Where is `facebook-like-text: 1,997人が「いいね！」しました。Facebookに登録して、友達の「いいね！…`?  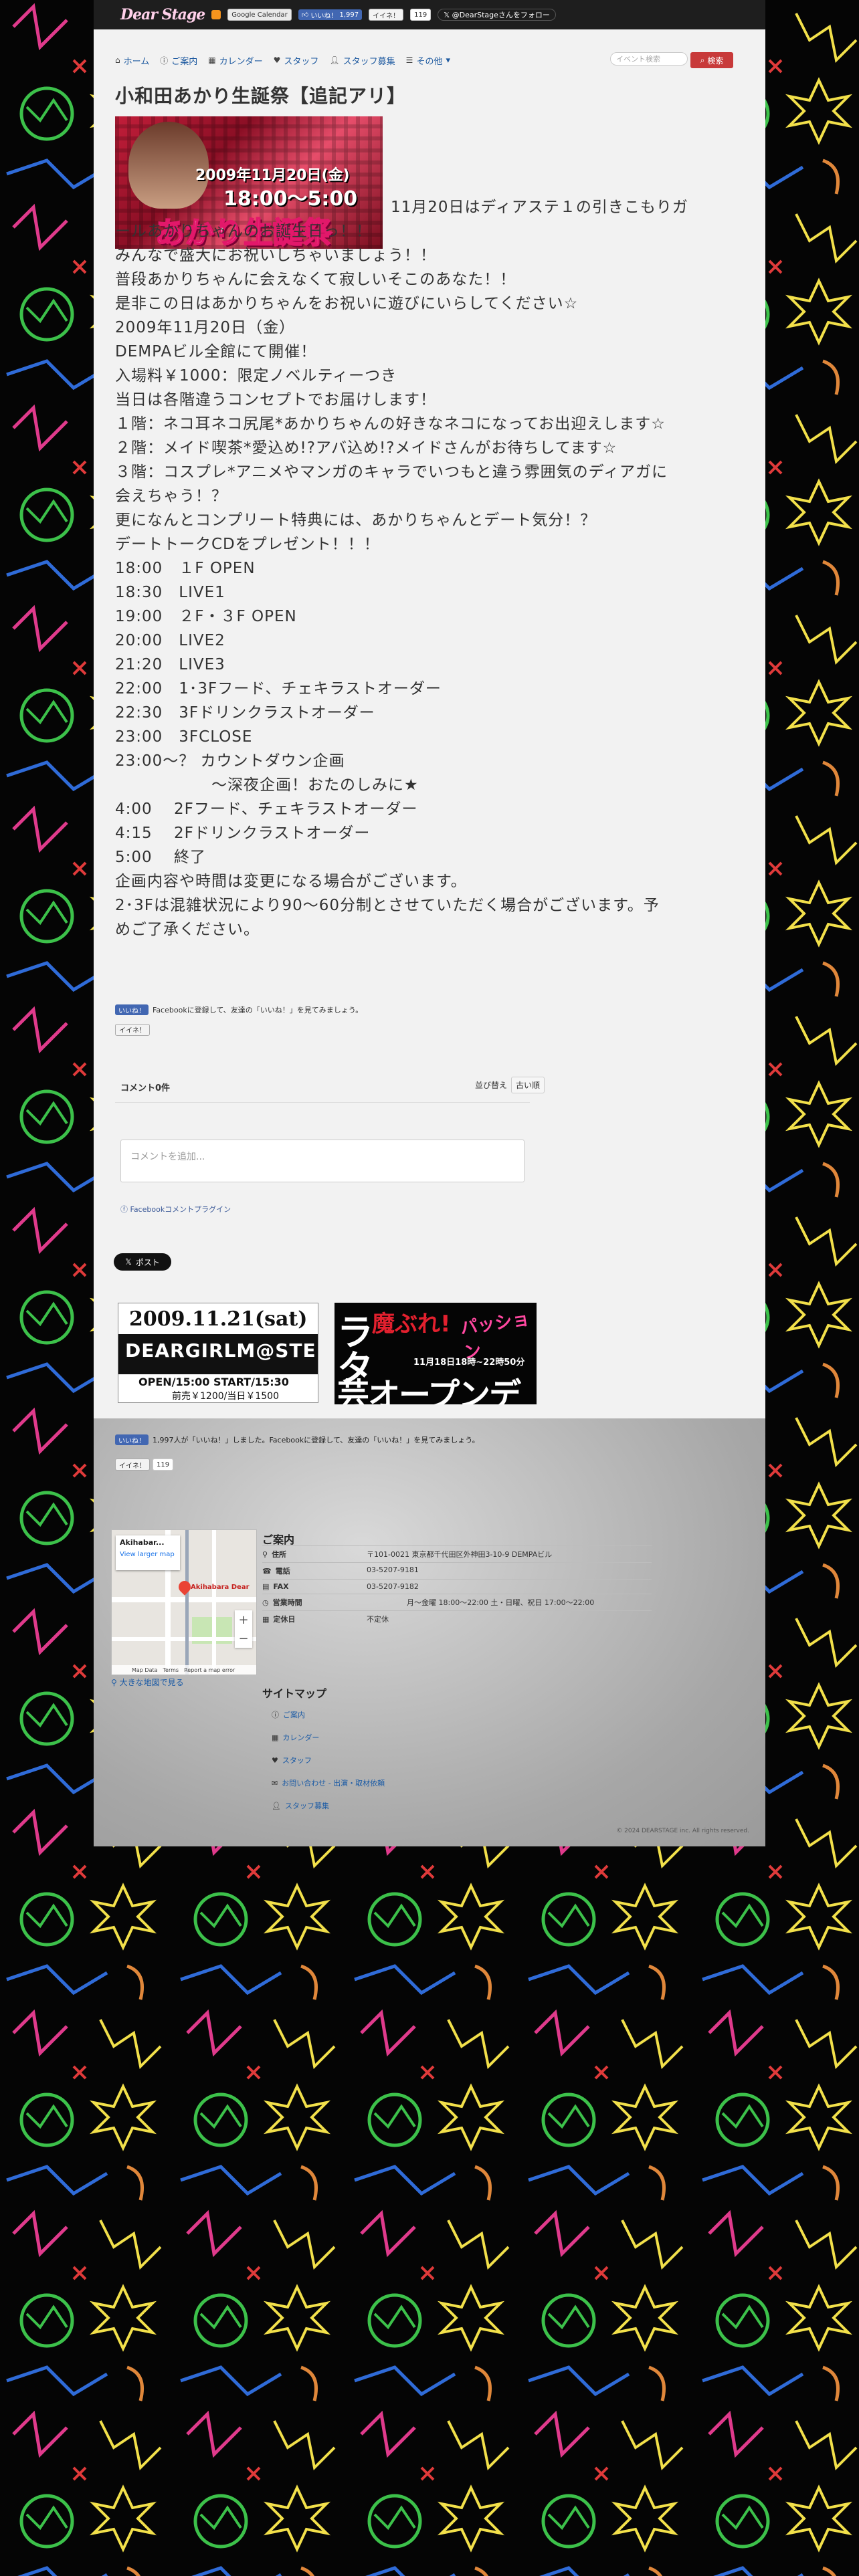
facebook-like-text: 1,997人が「いいね！」しました。Facebookに登録して、友達の「いいね！… is located at coordinates (316, 1440).